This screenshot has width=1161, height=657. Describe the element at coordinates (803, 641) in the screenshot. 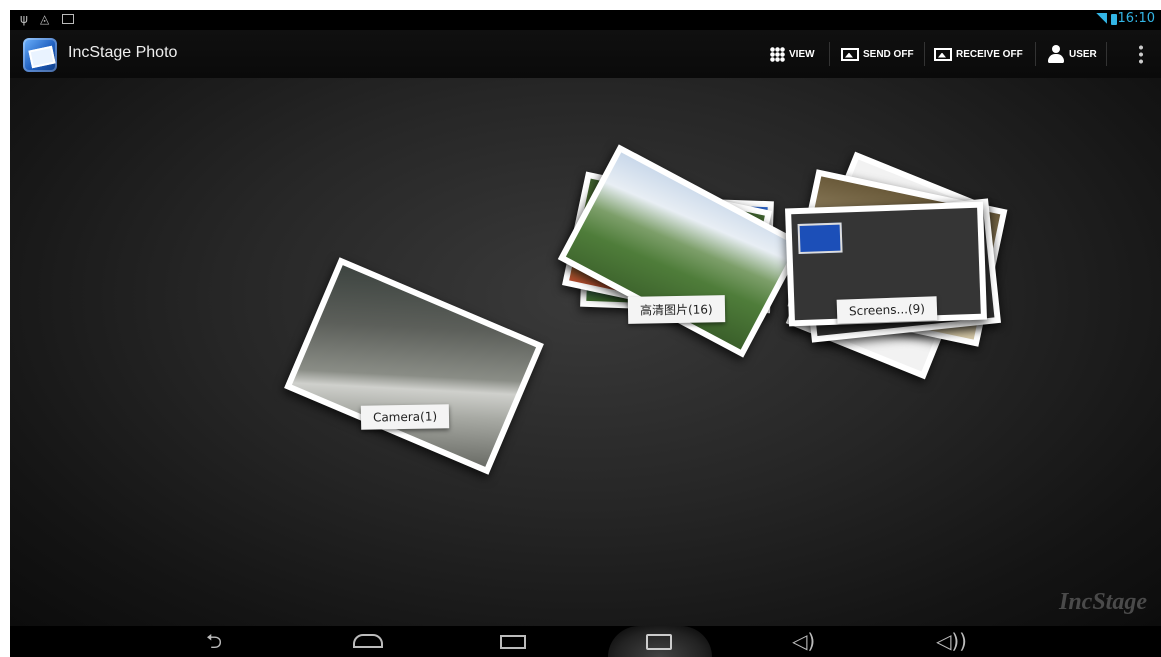

I see `volume-down-icon: ◁)` at that location.